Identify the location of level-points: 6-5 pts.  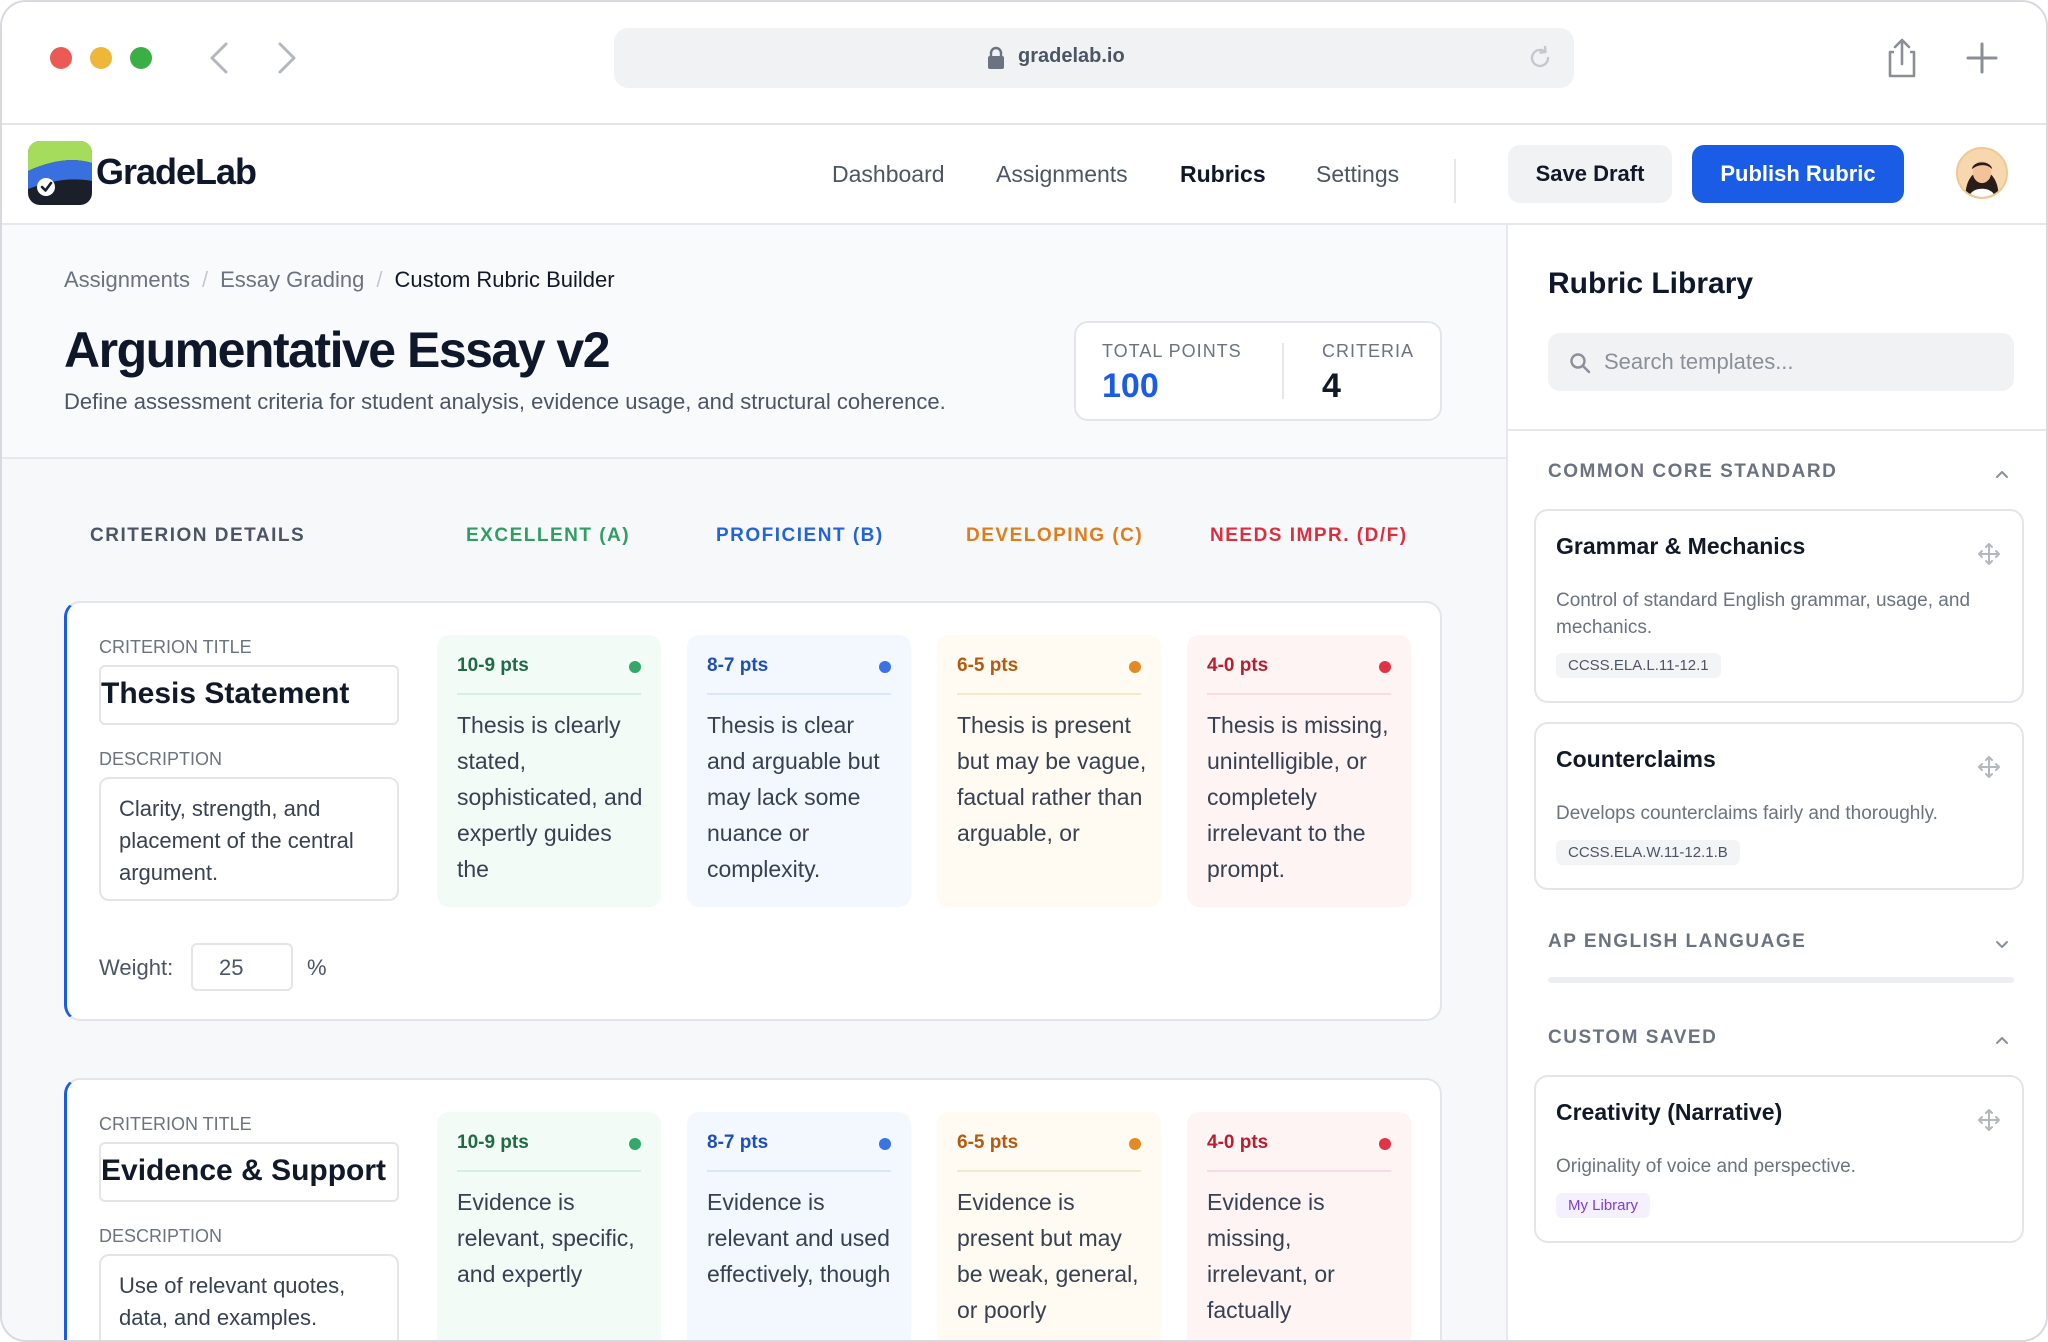
(988, 1142).